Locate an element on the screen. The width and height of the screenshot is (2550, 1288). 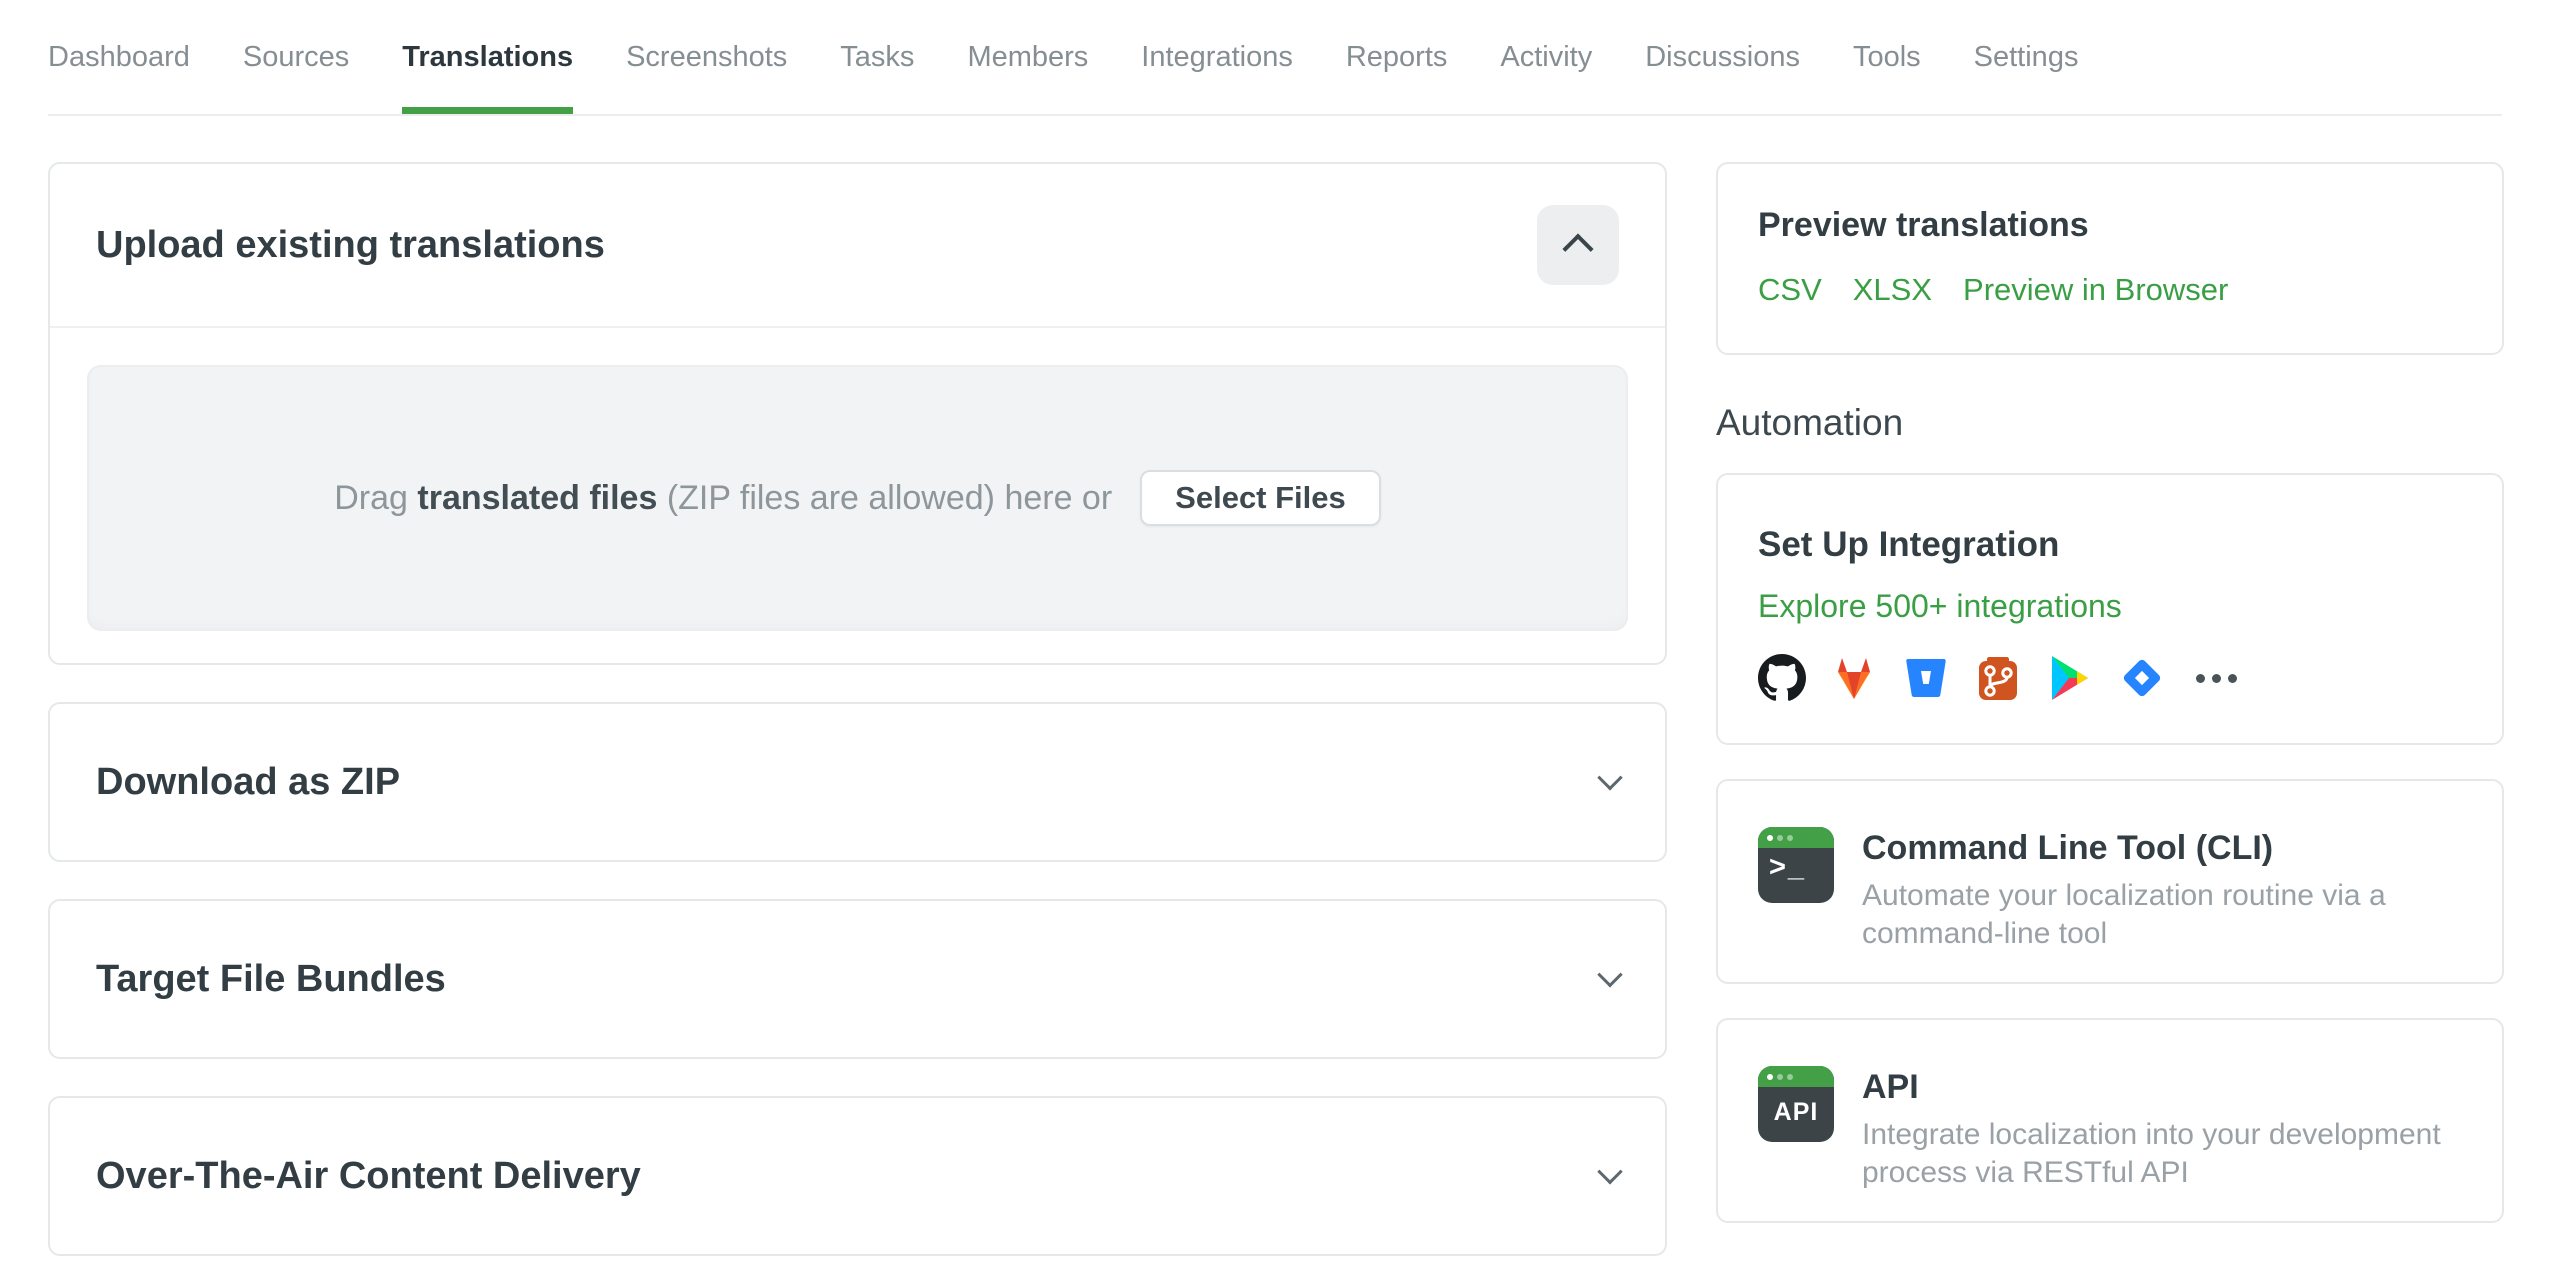
dropzone-hint-prefix: Drag is located at coordinates (371, 497).